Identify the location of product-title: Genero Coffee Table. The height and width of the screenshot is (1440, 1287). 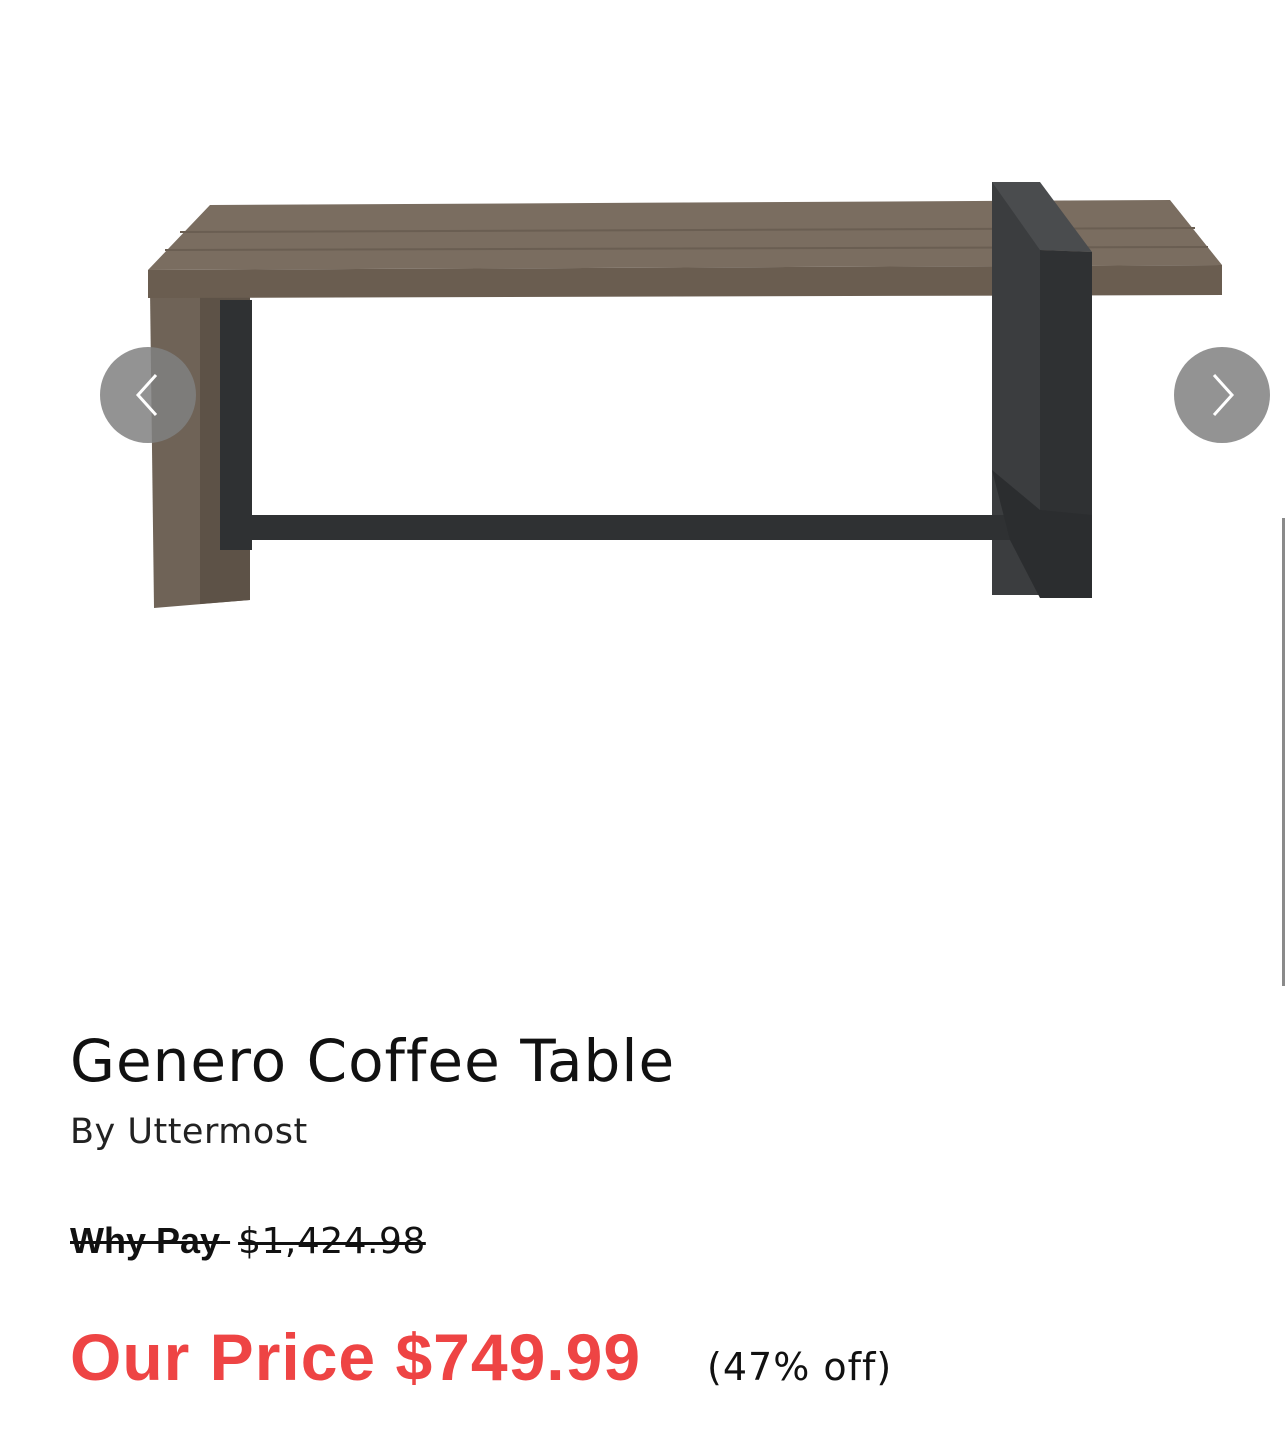
(373, 1061).